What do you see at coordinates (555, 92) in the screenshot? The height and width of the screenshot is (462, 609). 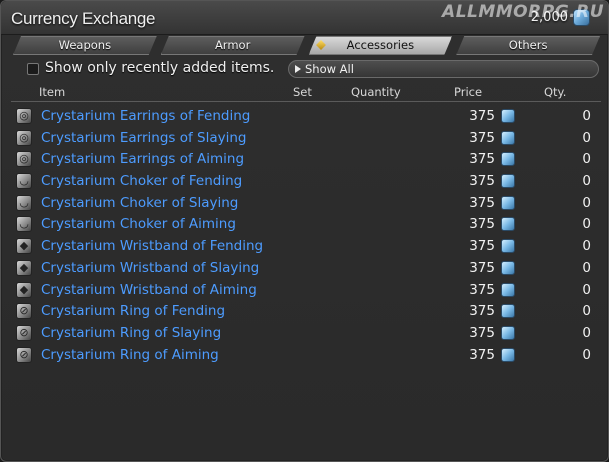 I see `column-header-qty: Qty.` at bounding box center [555, 92].